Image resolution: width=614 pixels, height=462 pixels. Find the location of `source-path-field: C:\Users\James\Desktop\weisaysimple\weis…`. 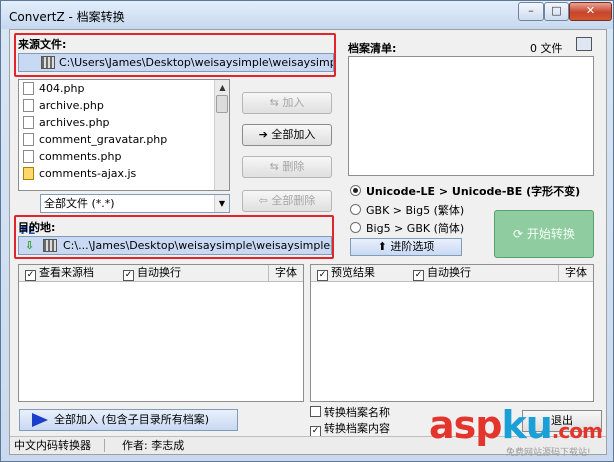

source-path-field: C:\Users\James\Desktop\weisaysimple\weis… is located at coordinates (176, 62).